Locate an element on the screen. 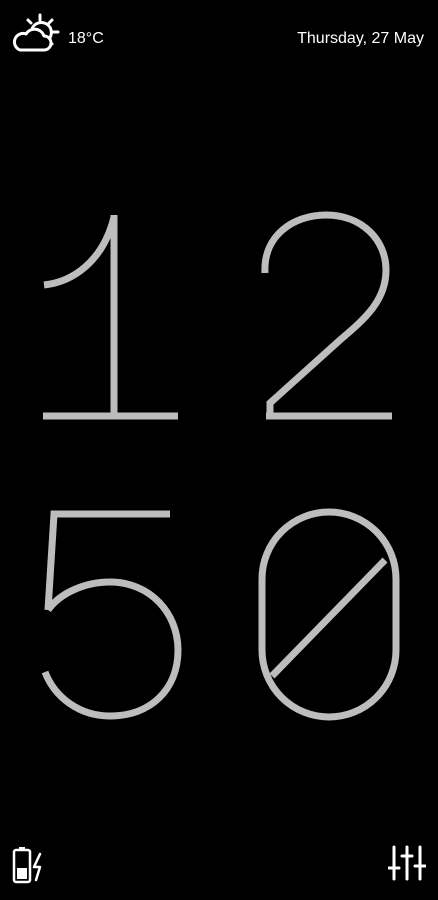 This screenshot has width=438, height=900. partly-cloudy-sun-icon is located at coordinates (36, 32).